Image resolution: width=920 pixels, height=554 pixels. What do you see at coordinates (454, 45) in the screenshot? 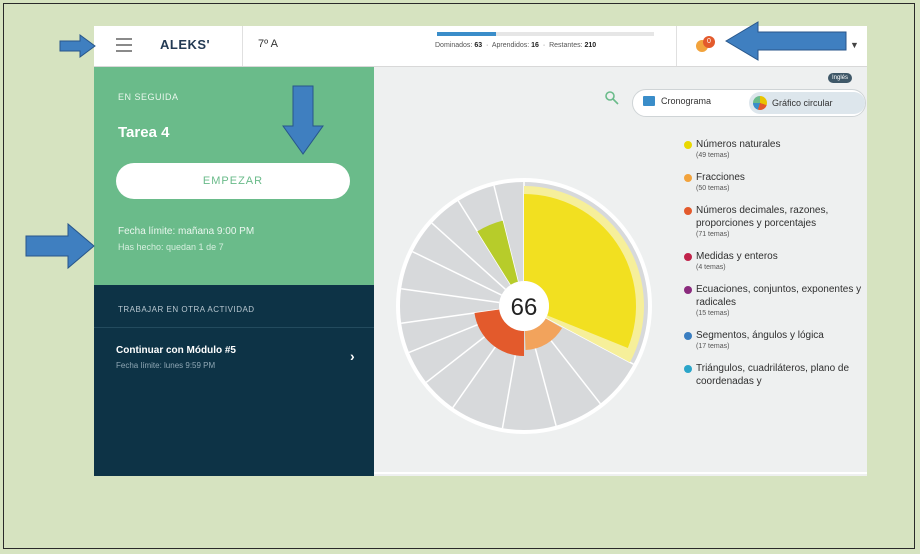
I see `dominados-label: Dominados:` at bounding box center [454, 45].